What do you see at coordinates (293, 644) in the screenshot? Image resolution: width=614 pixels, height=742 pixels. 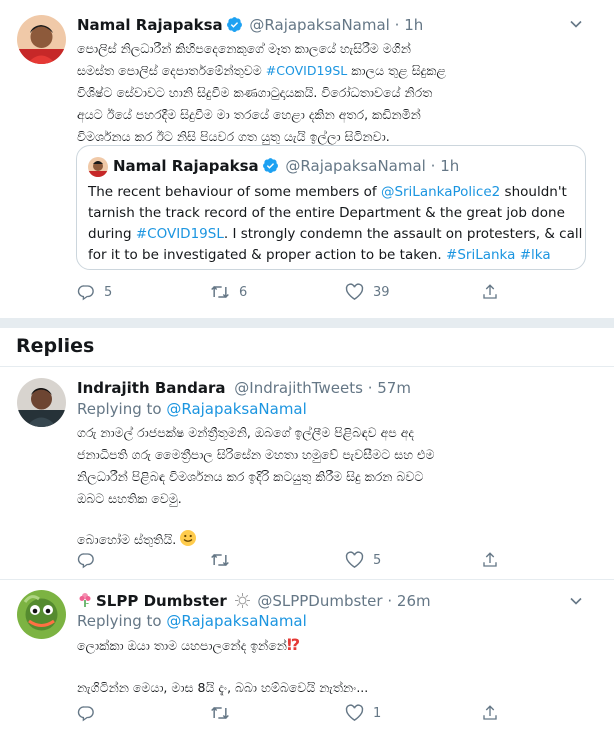 I see `interrobang-emoji: ⁉` at bounding box center [293, 644].